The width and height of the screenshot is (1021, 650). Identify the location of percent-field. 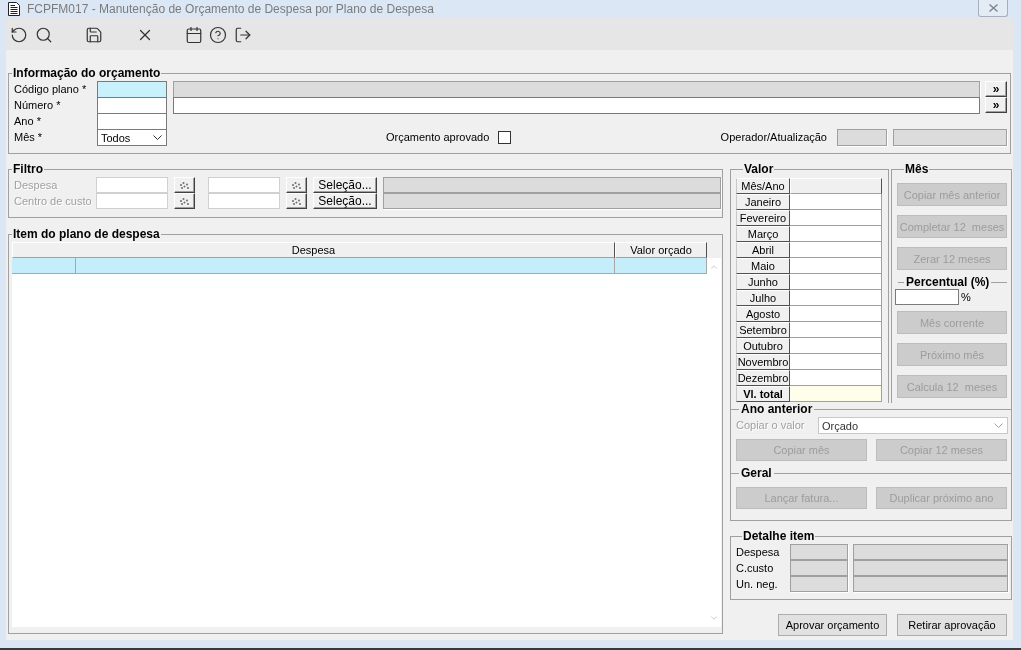
(927, 297).